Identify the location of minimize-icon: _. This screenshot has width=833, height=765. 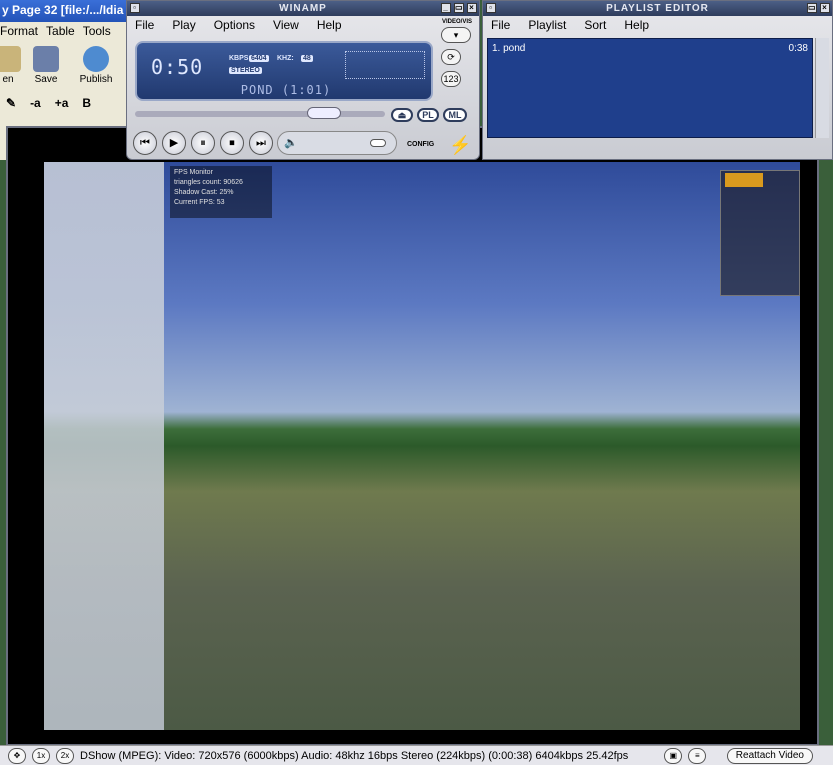
(446, 8).